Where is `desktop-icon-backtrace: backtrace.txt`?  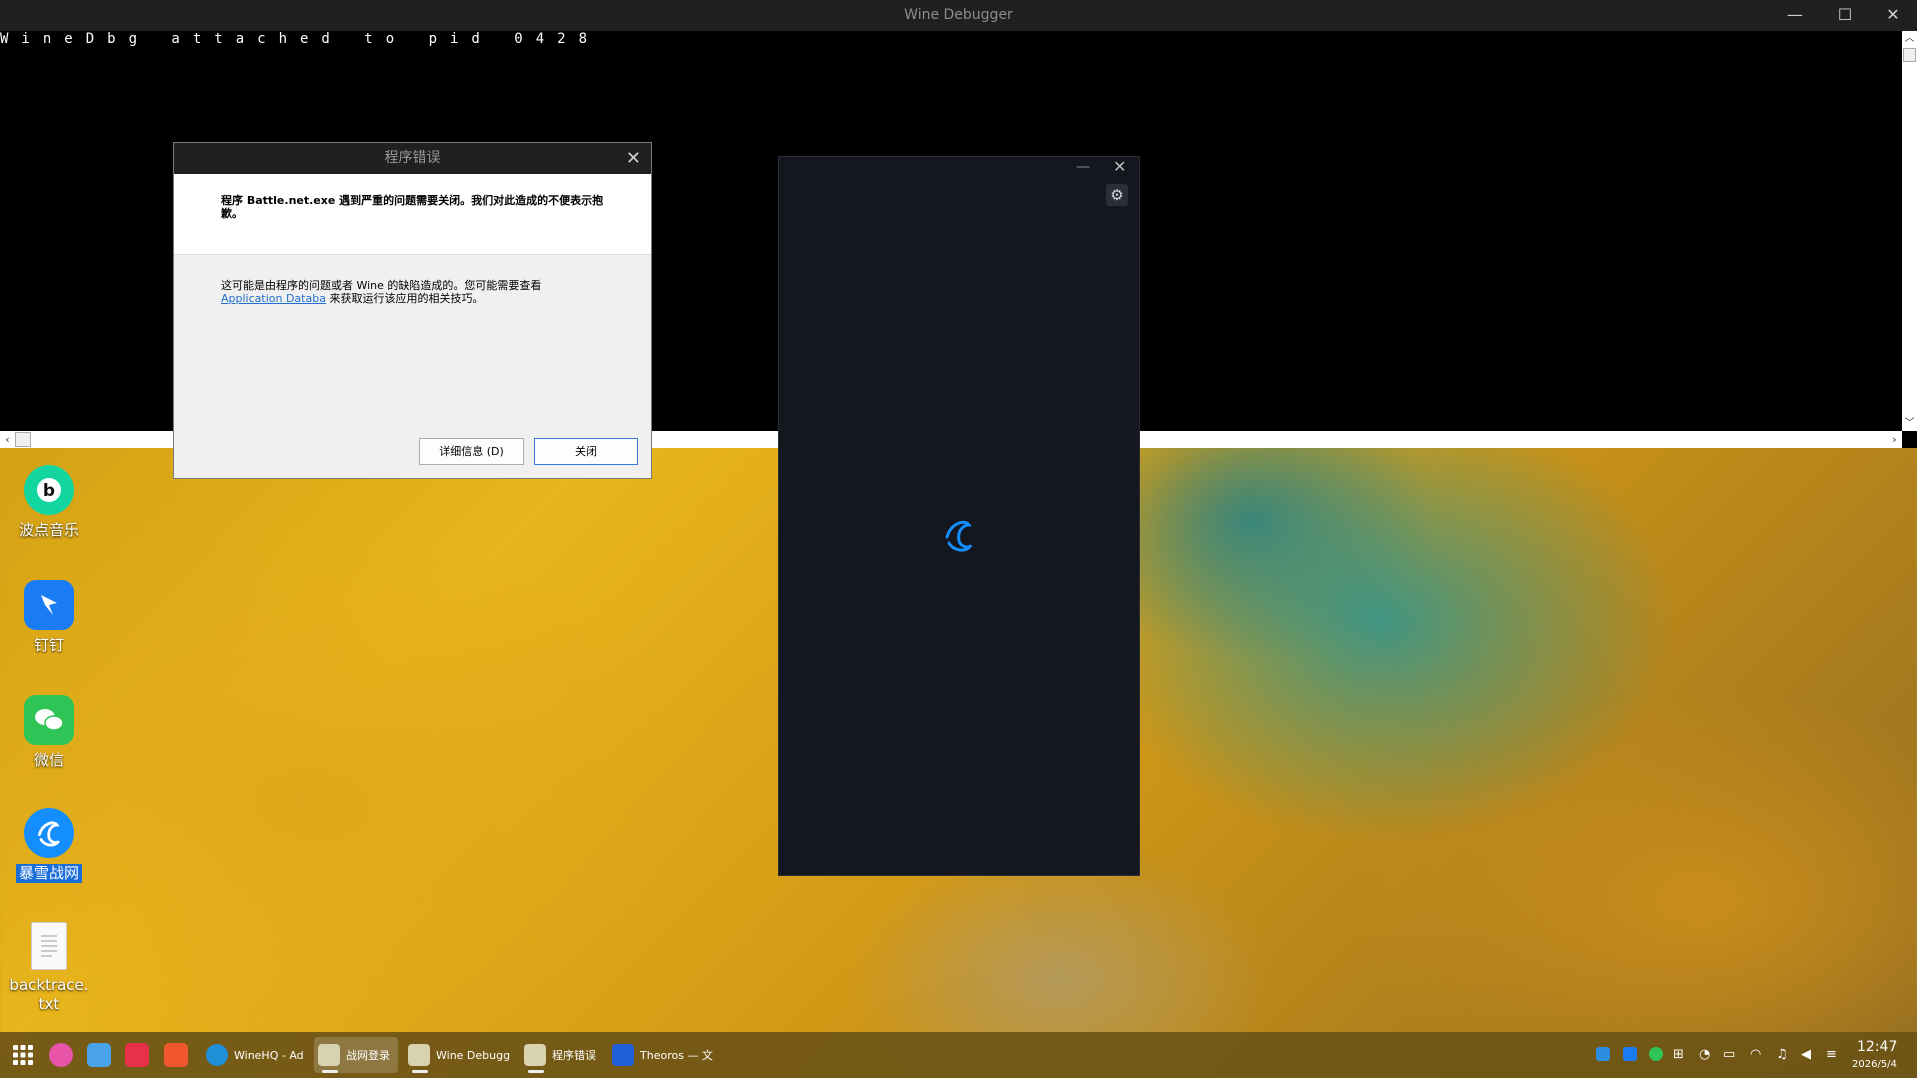
desktop-icon-backtrace: backtrace.txt is located at coordinates (49, 968).